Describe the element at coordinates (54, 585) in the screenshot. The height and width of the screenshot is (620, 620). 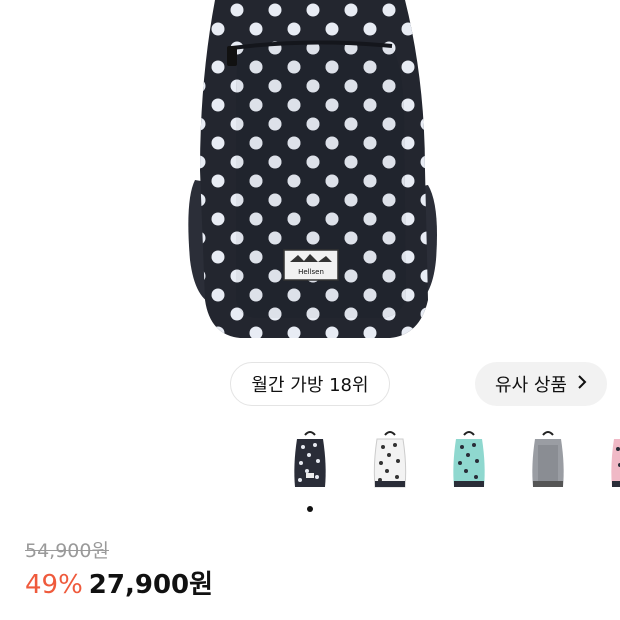
I see `discount-rate: 49%` at that location.